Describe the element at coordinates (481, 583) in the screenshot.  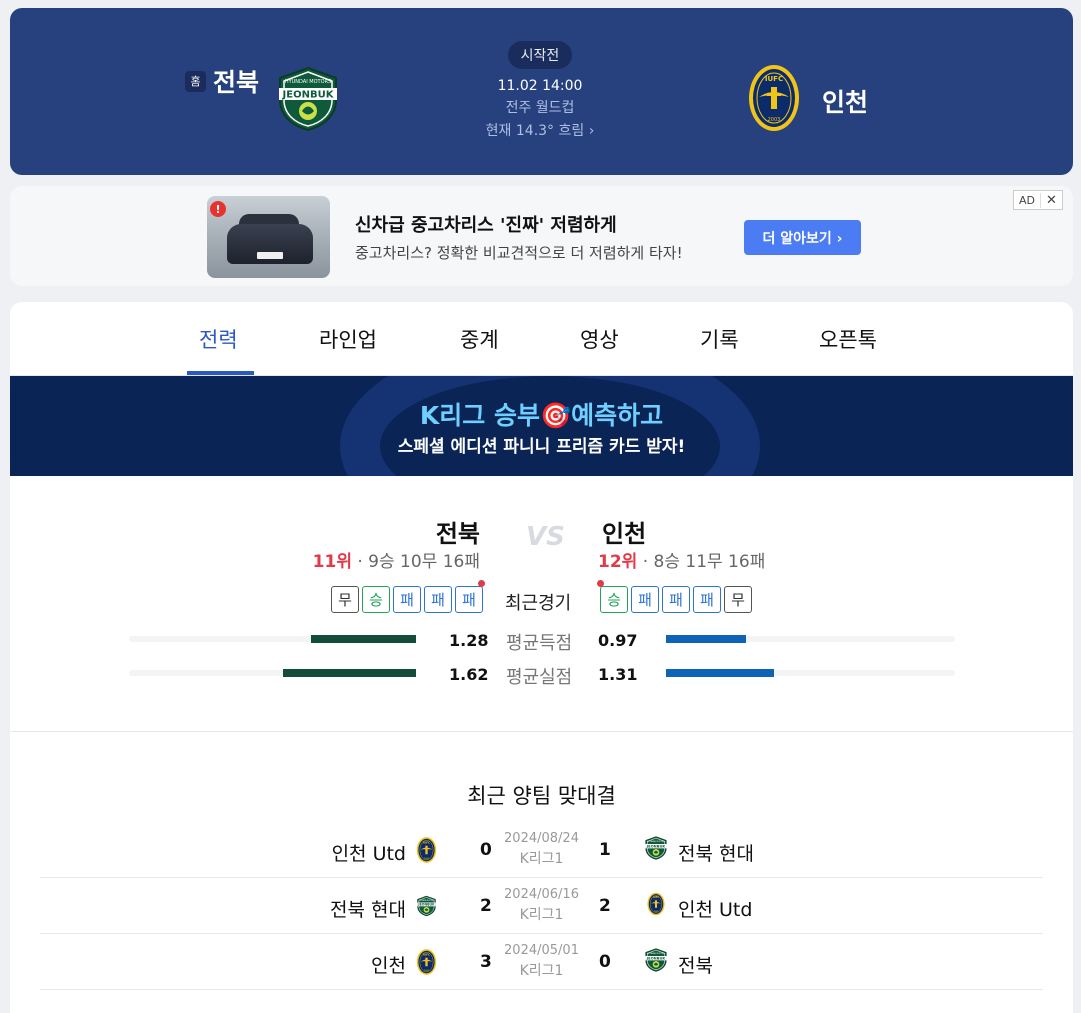
I see `home-form-dot` at that location.